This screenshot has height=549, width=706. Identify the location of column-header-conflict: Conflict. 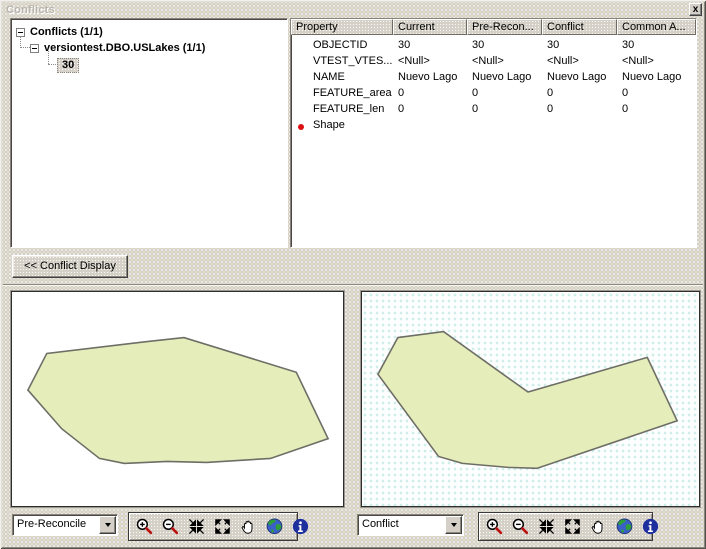
(579, 27).